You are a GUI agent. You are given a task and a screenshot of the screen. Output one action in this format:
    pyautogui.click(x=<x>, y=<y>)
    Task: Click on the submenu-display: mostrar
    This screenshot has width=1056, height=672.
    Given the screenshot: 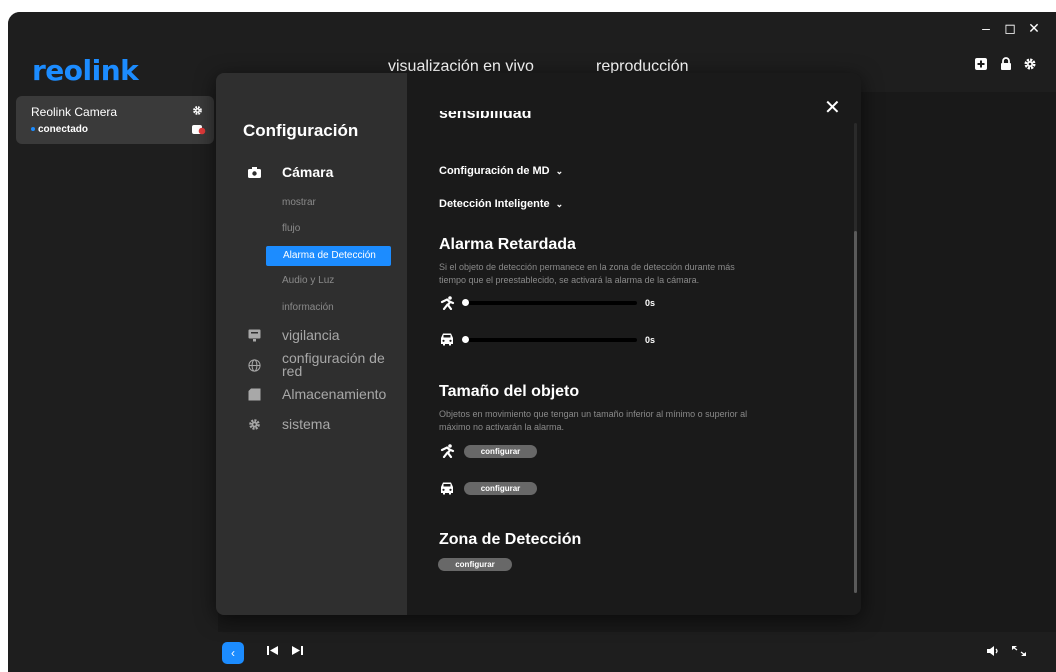 What is the action you would take?
    pyautogui.click(x=299, y=202)
    